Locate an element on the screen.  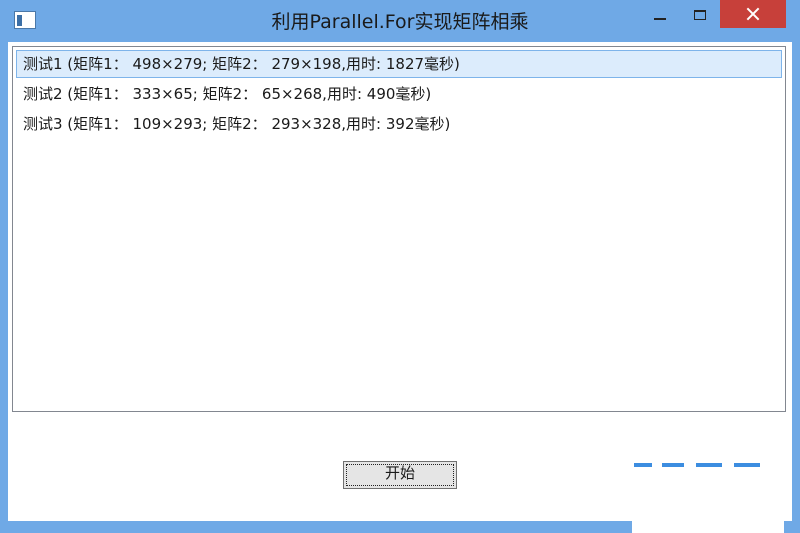
close-button is located at coordinates (753, 14).